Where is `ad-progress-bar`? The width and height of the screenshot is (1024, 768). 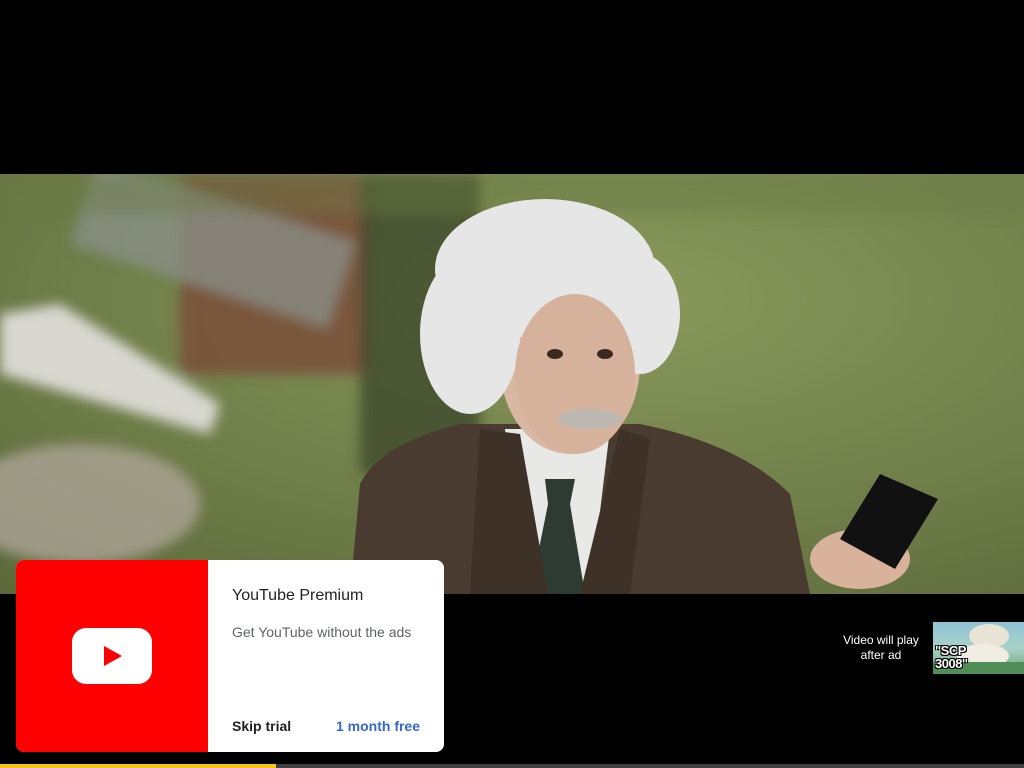 ad-progress-bar is located at coordinates (512, 766).